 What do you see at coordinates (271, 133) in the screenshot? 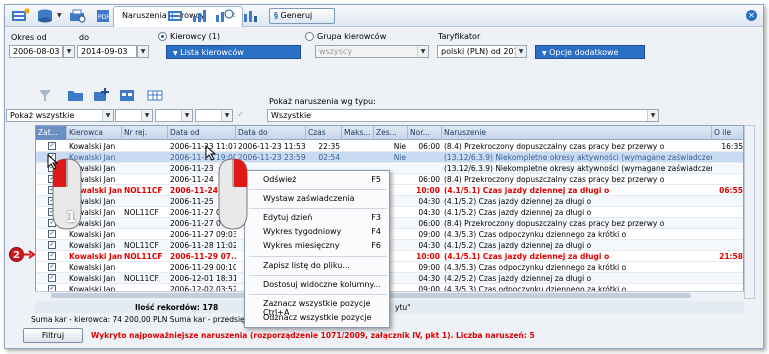
I see `col-header-date-to: Data do` at bounding box center [271, 133].